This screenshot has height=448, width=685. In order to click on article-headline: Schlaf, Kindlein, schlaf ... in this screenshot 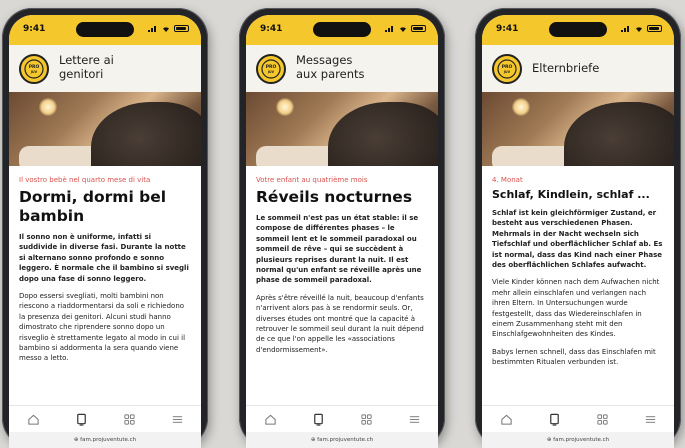, I will do `click(571, 194)`.